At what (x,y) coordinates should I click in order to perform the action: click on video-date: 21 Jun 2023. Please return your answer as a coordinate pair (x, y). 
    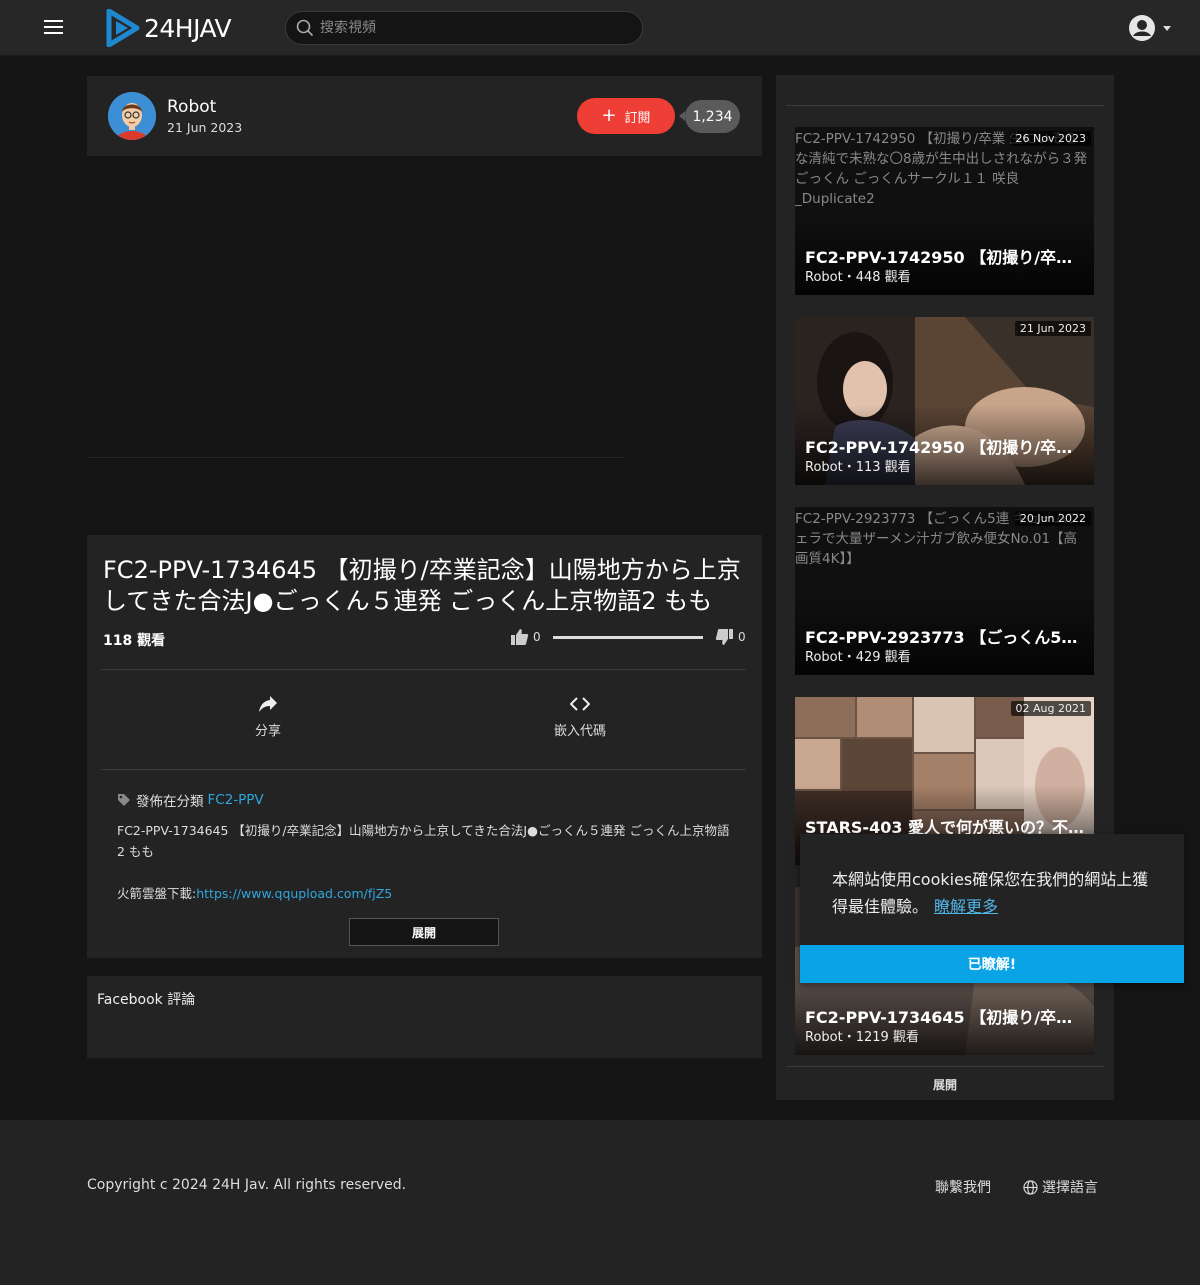
    Looking at the image, I should click on (1052, 328).